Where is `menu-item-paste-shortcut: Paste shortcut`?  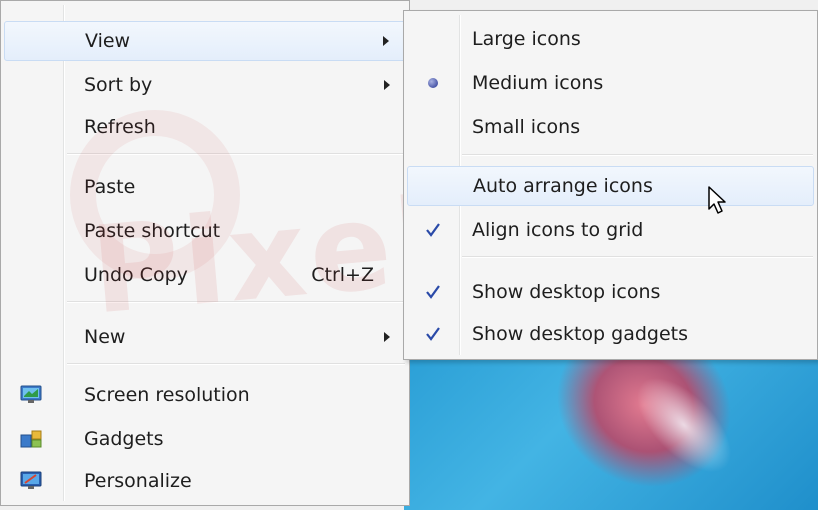
menu-item-paste-shortcut: Paste shortcut is located at coordinates (205, 231).